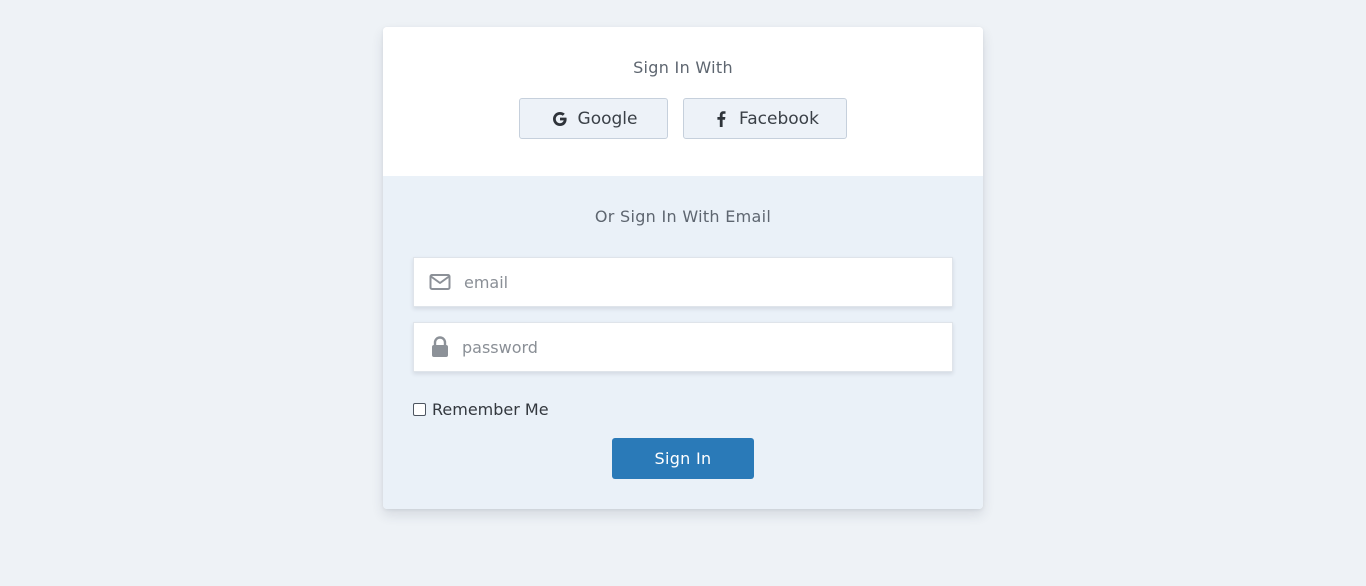 This screenshot has width=1366, height=586. I want to click on google-icon, so click(560, 119).